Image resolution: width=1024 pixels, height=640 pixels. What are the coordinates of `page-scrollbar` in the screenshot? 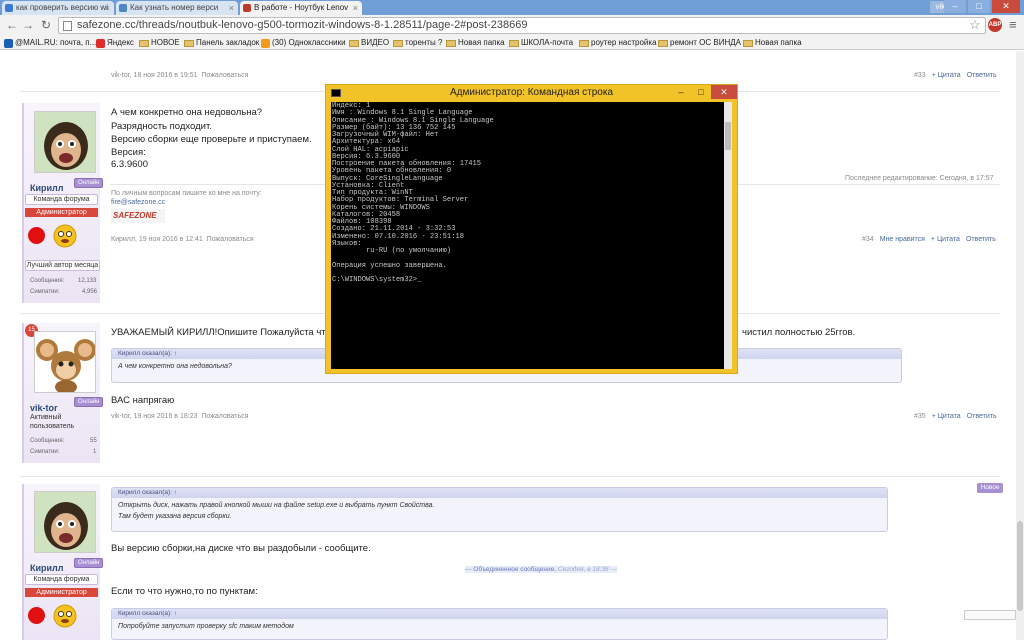 It's located at (1020, 345).